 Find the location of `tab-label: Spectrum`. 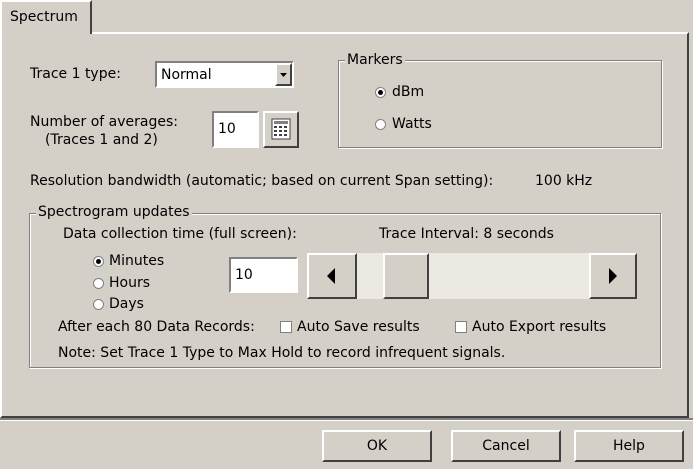

tab-label: Spectrum is located at coordinates (44, 17).